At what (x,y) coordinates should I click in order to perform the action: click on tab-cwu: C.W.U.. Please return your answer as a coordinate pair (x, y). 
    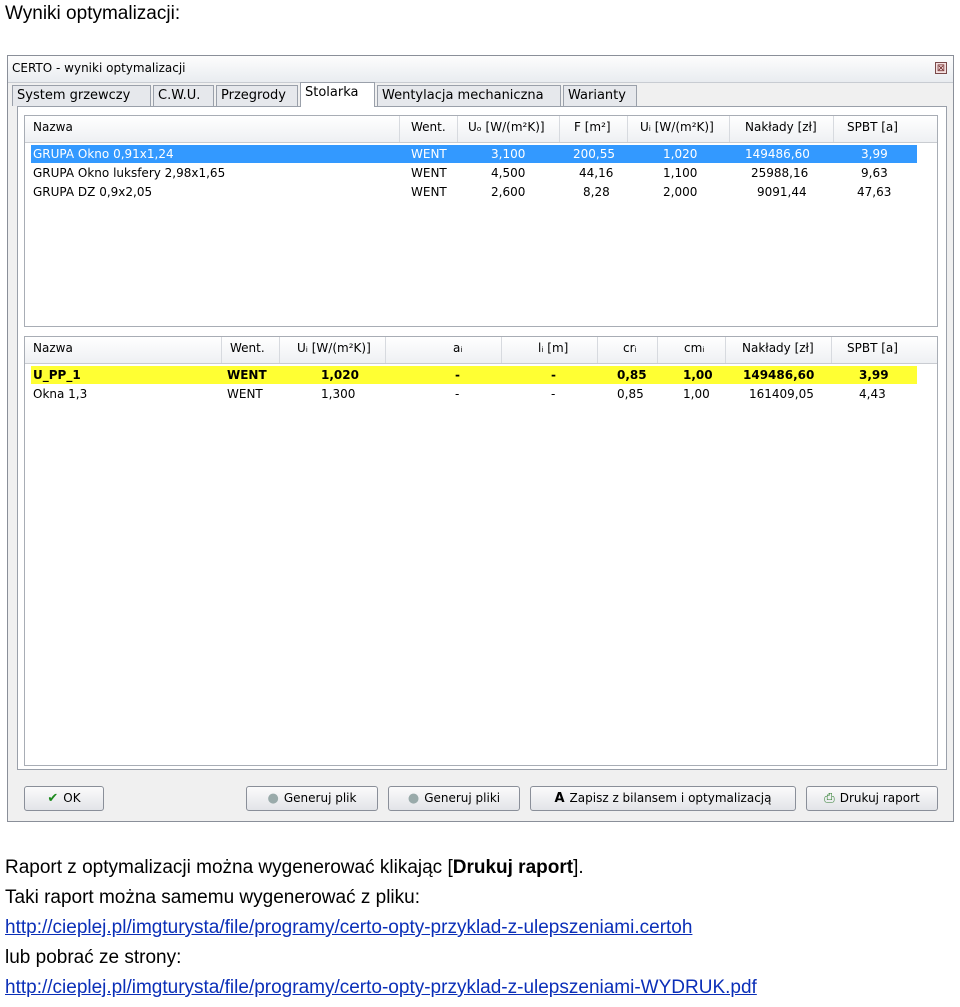
    Looking at the image, I should click on (183, 95).